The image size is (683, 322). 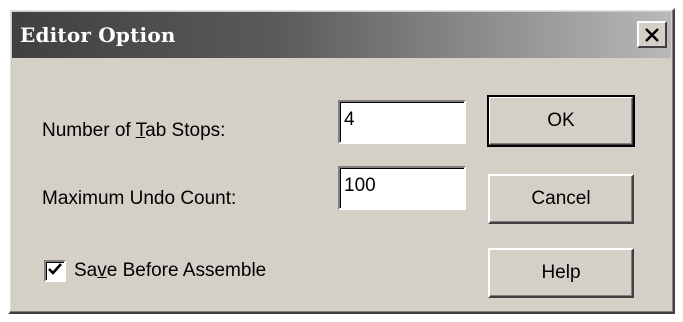 What do you see at coordinates (561, 273) in the screenshot?
I see `help-button: Help` at bounding box center [561, 273].